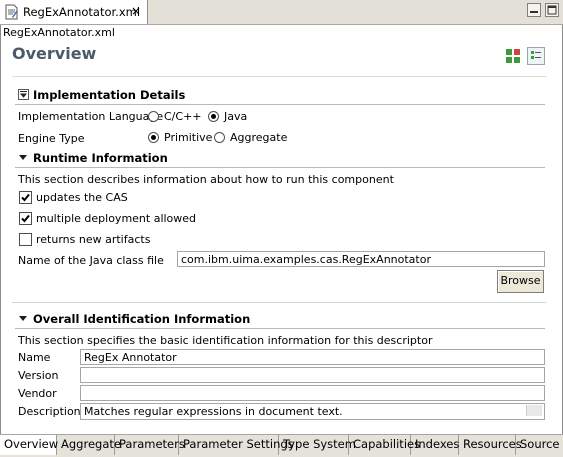 This screenshot has width=563, height=457. I want to click on editor-tab-title: RegExAnnotator.xml, so click(82, 12).